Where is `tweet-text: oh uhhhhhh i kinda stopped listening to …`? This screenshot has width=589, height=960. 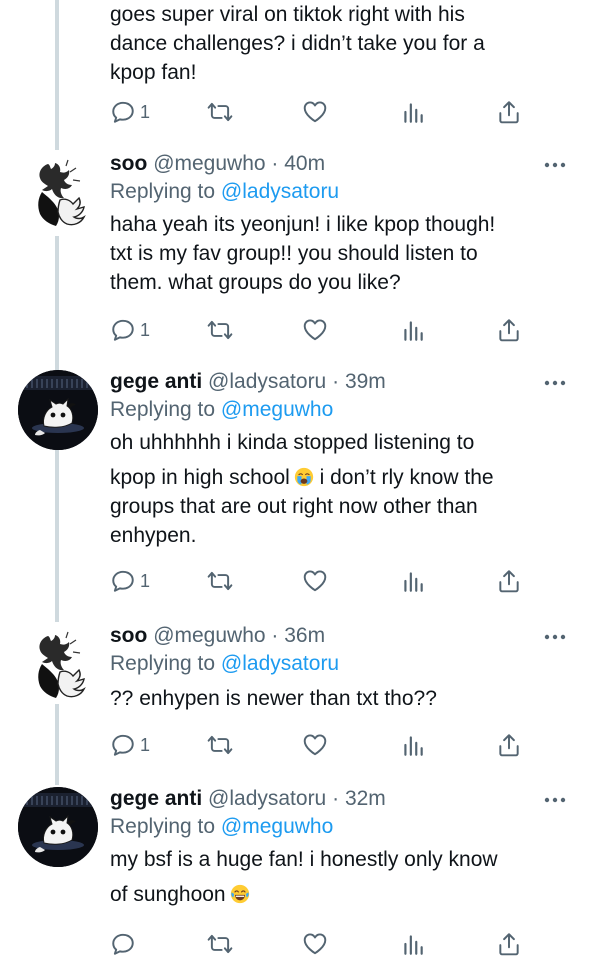
tweet-text: oh uhhhhhh i kinda stopped listening to … is located at coordinates (338, 489).